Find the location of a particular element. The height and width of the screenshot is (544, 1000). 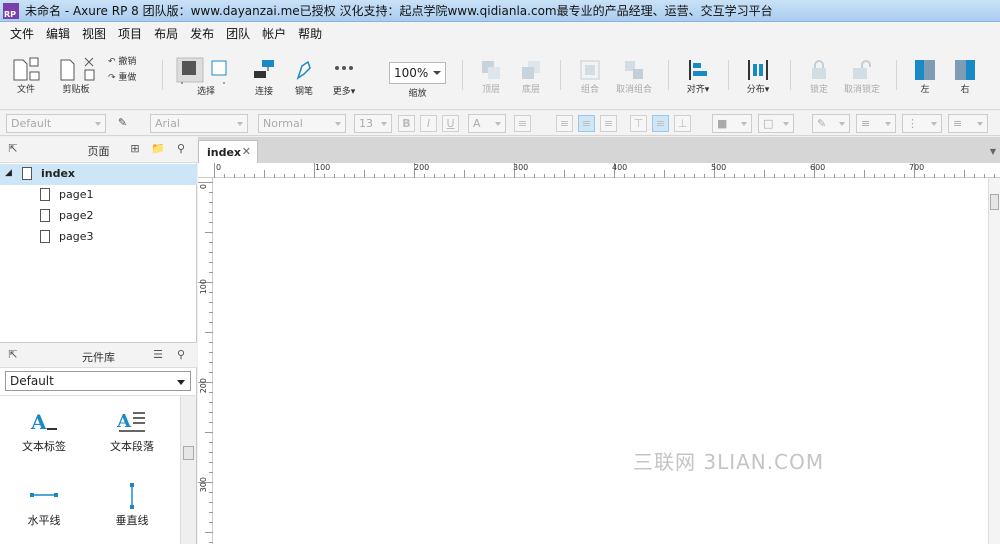

undo-button: ↶ 撤销 is located at coordinates (128, 60).